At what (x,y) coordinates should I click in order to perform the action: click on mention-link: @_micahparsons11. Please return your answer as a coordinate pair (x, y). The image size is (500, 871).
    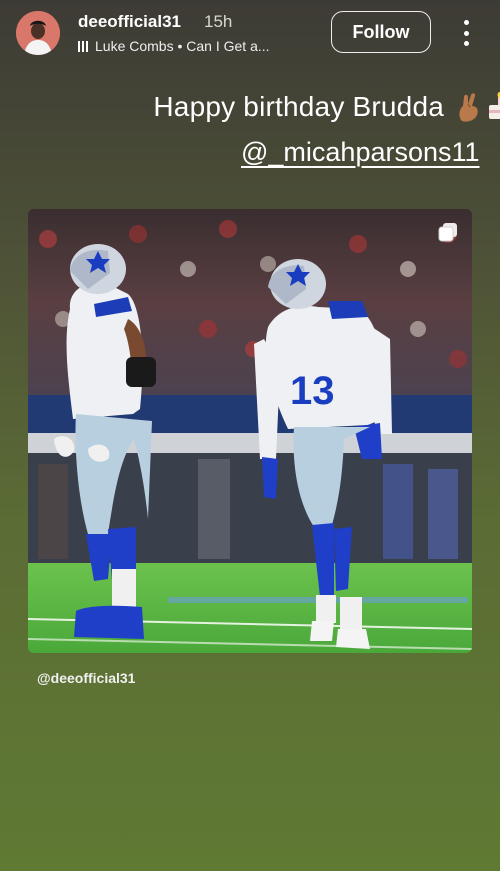
    Looking at the image, I should click on (360, 152).